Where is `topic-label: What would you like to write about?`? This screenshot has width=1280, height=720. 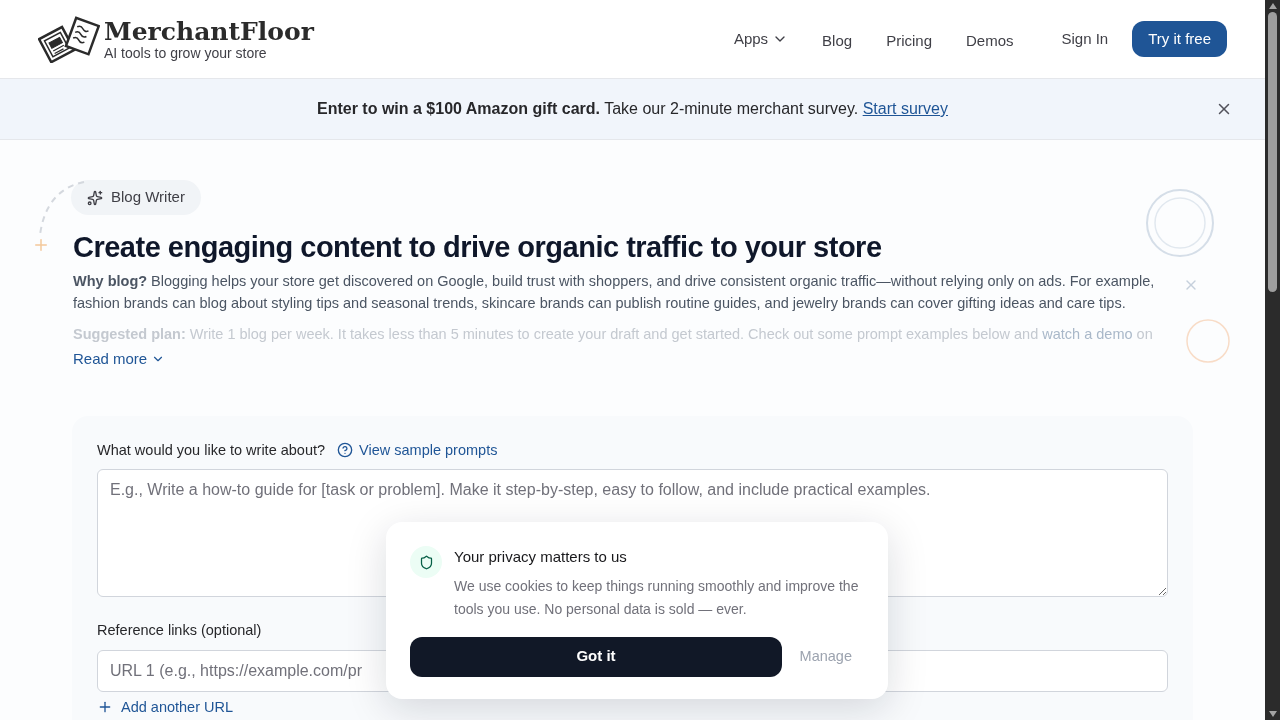
topic-label: What would you like to write about? is located at coordinates (211, 450).